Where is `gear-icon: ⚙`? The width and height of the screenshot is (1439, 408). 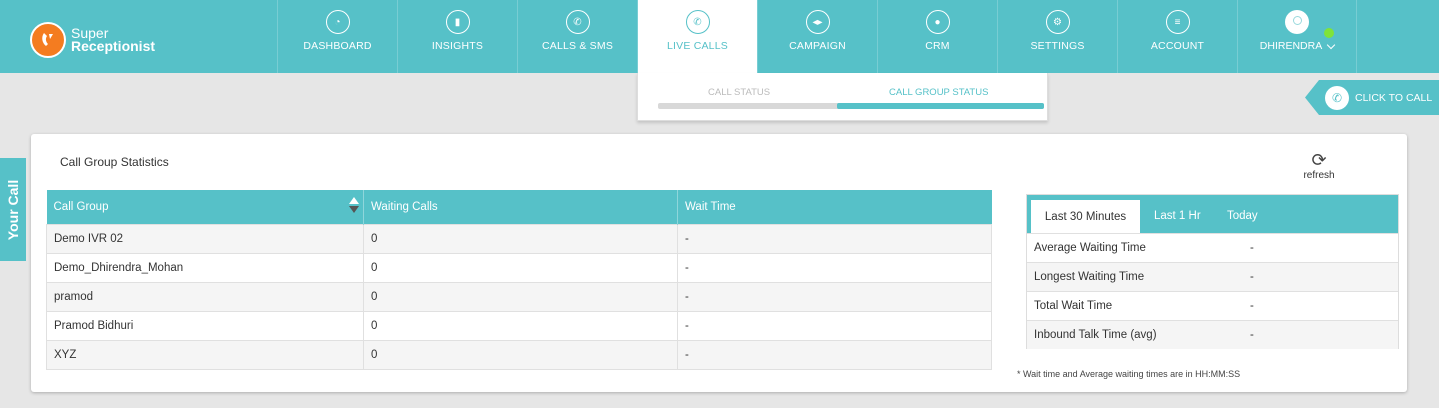
gear-icon: ⚙ is located at coordinates (1057, 22).